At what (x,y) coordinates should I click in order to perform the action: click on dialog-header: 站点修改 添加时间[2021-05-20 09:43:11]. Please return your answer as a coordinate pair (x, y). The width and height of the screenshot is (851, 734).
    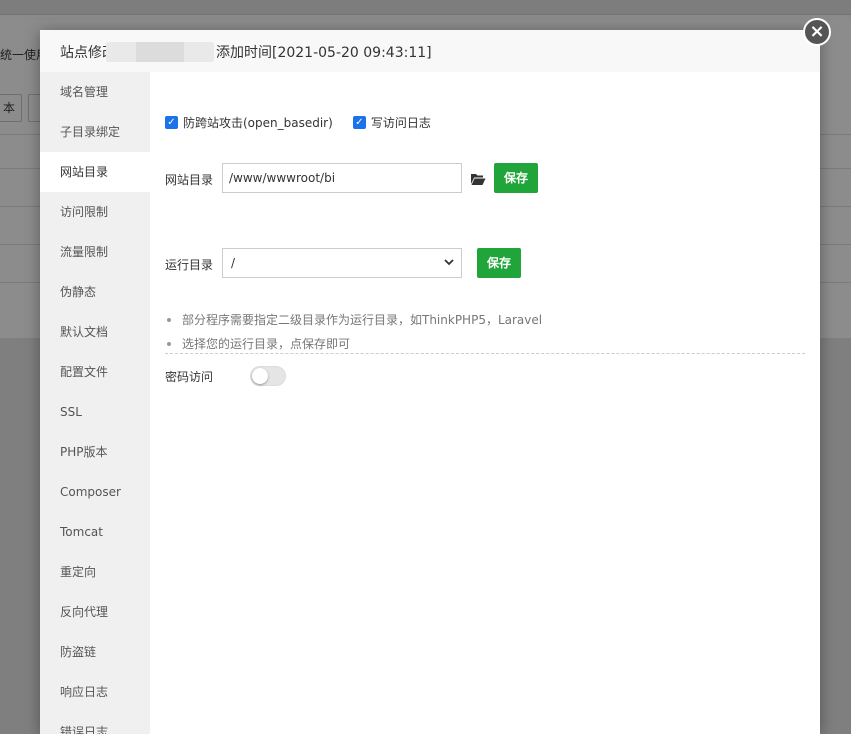
    Looking at the image, I should click on (430, 51).